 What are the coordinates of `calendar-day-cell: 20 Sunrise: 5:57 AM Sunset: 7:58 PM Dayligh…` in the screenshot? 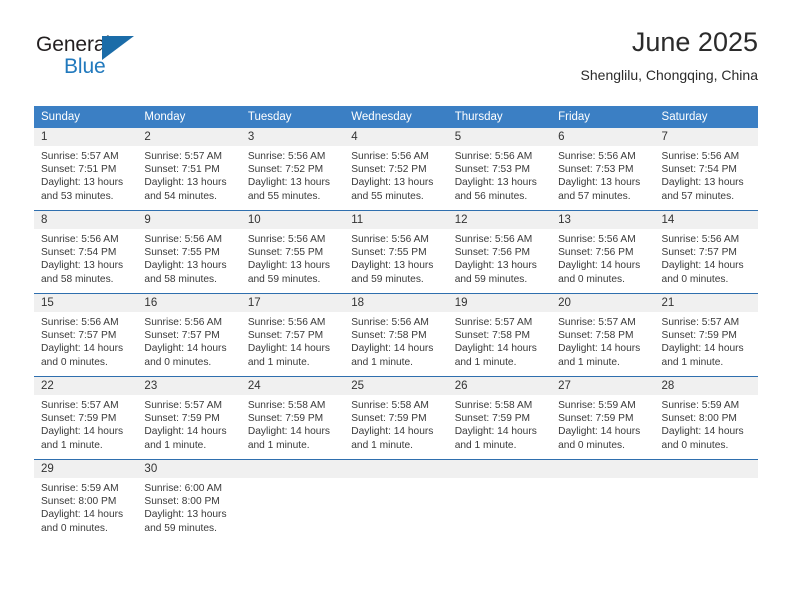 It's located at (603, 335).